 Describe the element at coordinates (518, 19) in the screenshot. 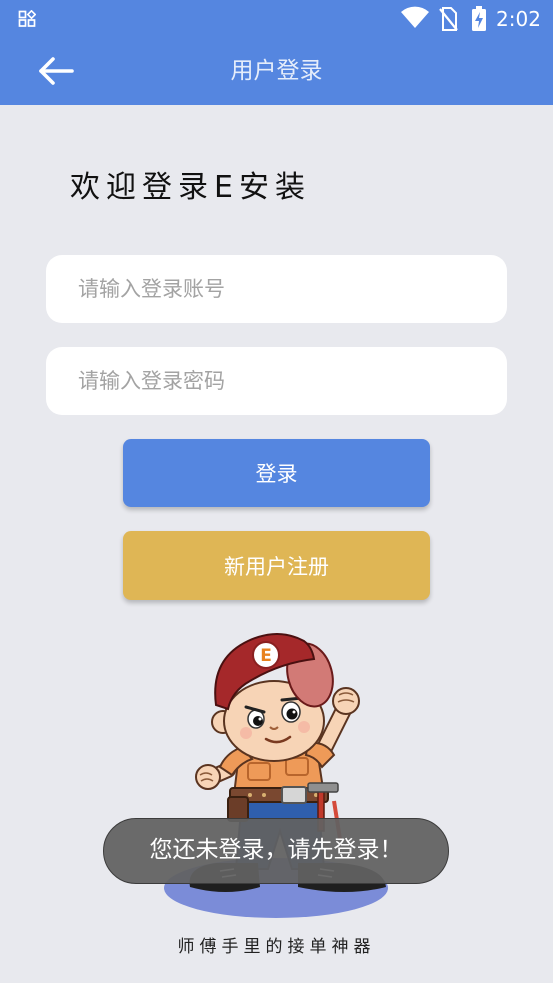

I see `status-time: 2:02` at that location.